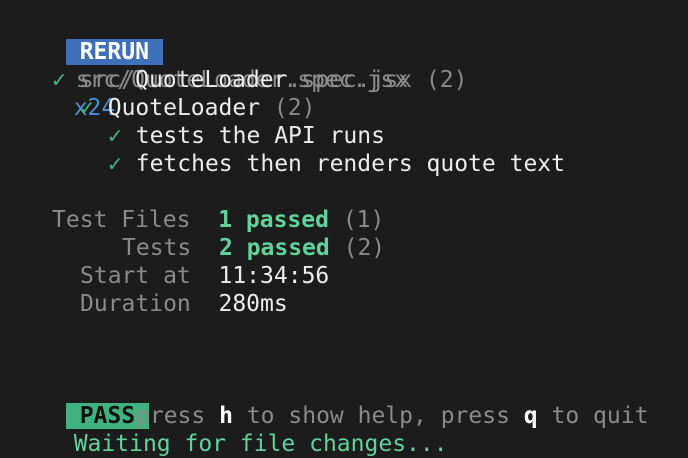 The height and width of the screenshot is (458, 688). I want to click on rerun-header: RERUN src/QuoteLoader.spec.jsx x24, so click(223, 65).